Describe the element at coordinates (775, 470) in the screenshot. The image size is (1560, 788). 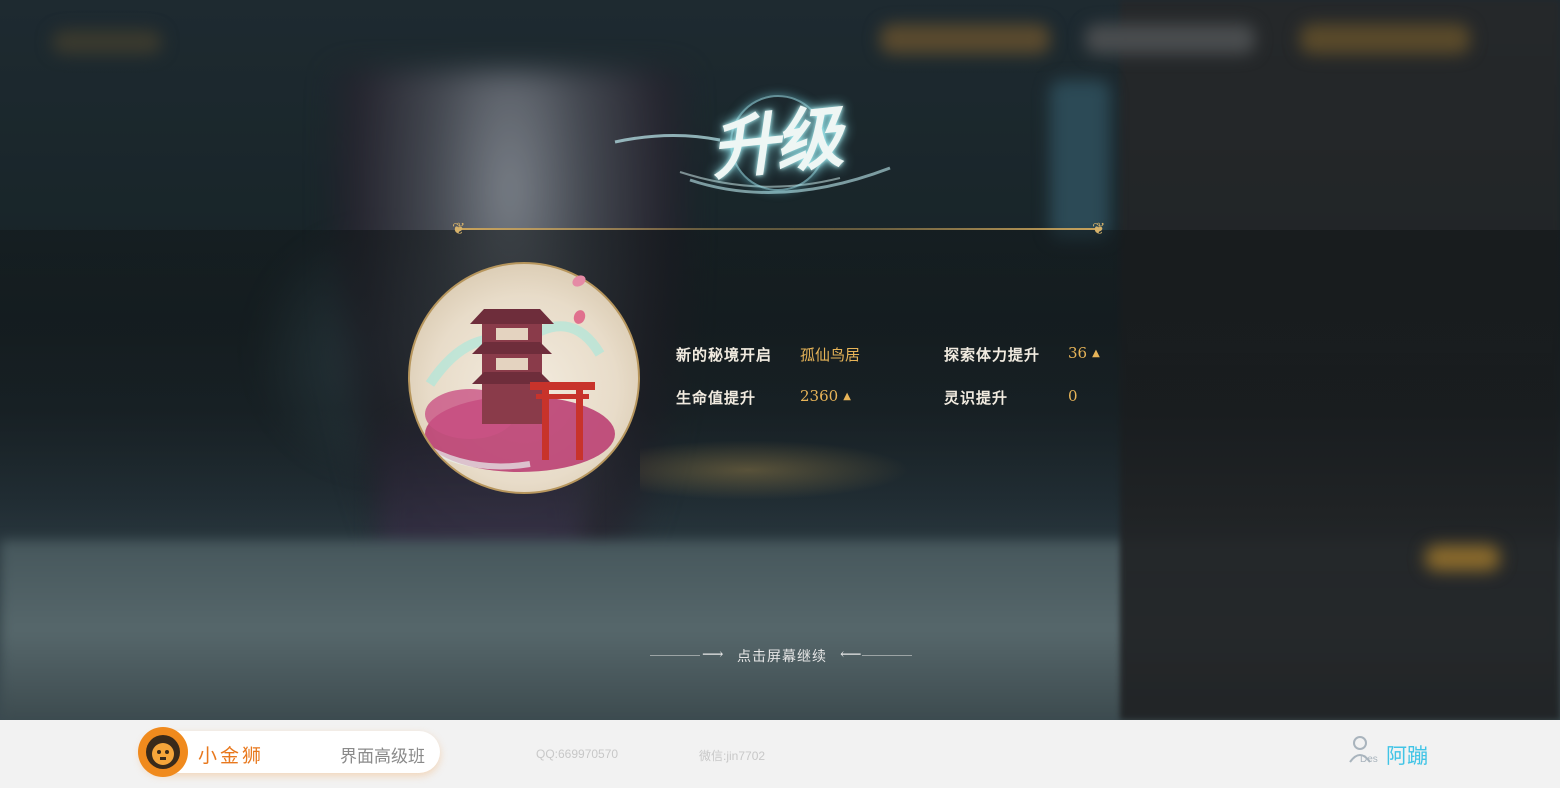
I see `sparkle-trail` at that location.